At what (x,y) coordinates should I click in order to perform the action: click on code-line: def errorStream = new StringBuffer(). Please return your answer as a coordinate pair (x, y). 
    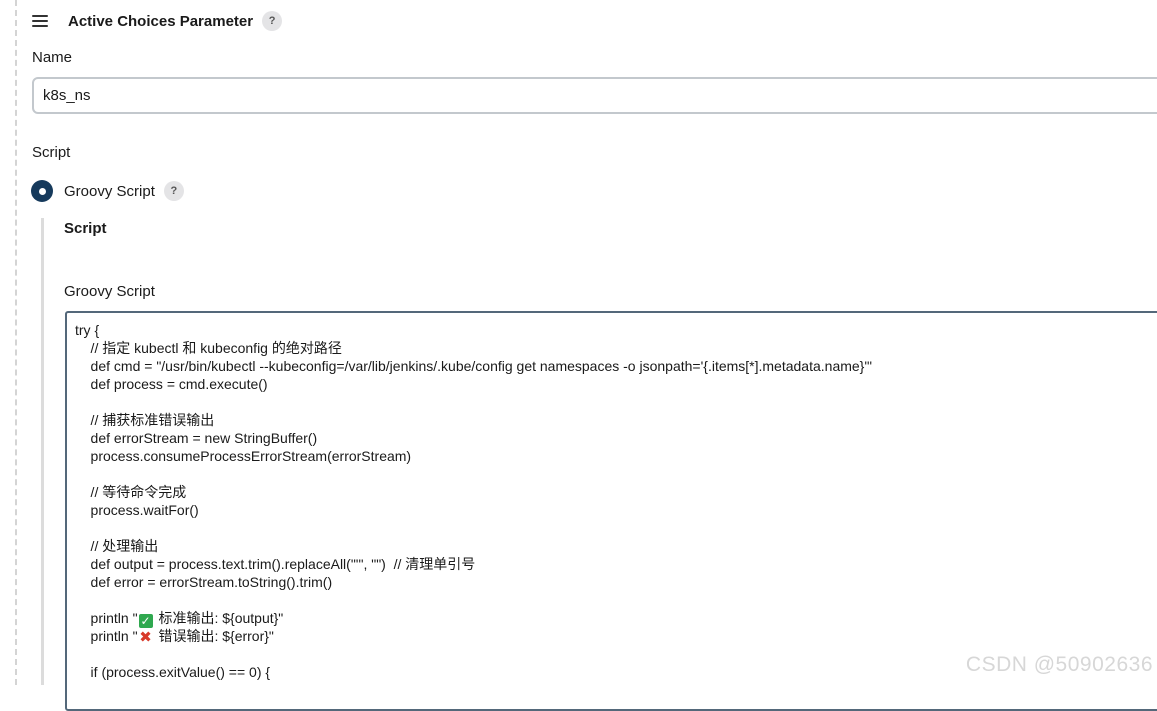
    Looking at the image, I should click on (196, 438).